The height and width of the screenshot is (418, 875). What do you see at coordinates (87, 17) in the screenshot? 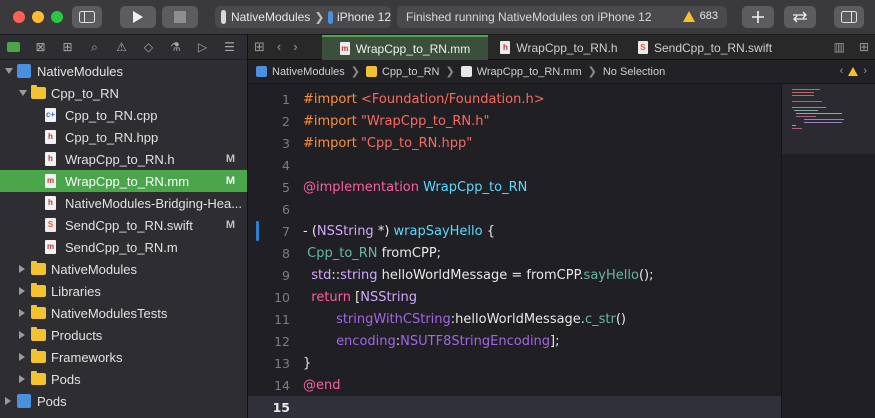
I see `navigator-toggle-button` at bounding box center [87, 17].